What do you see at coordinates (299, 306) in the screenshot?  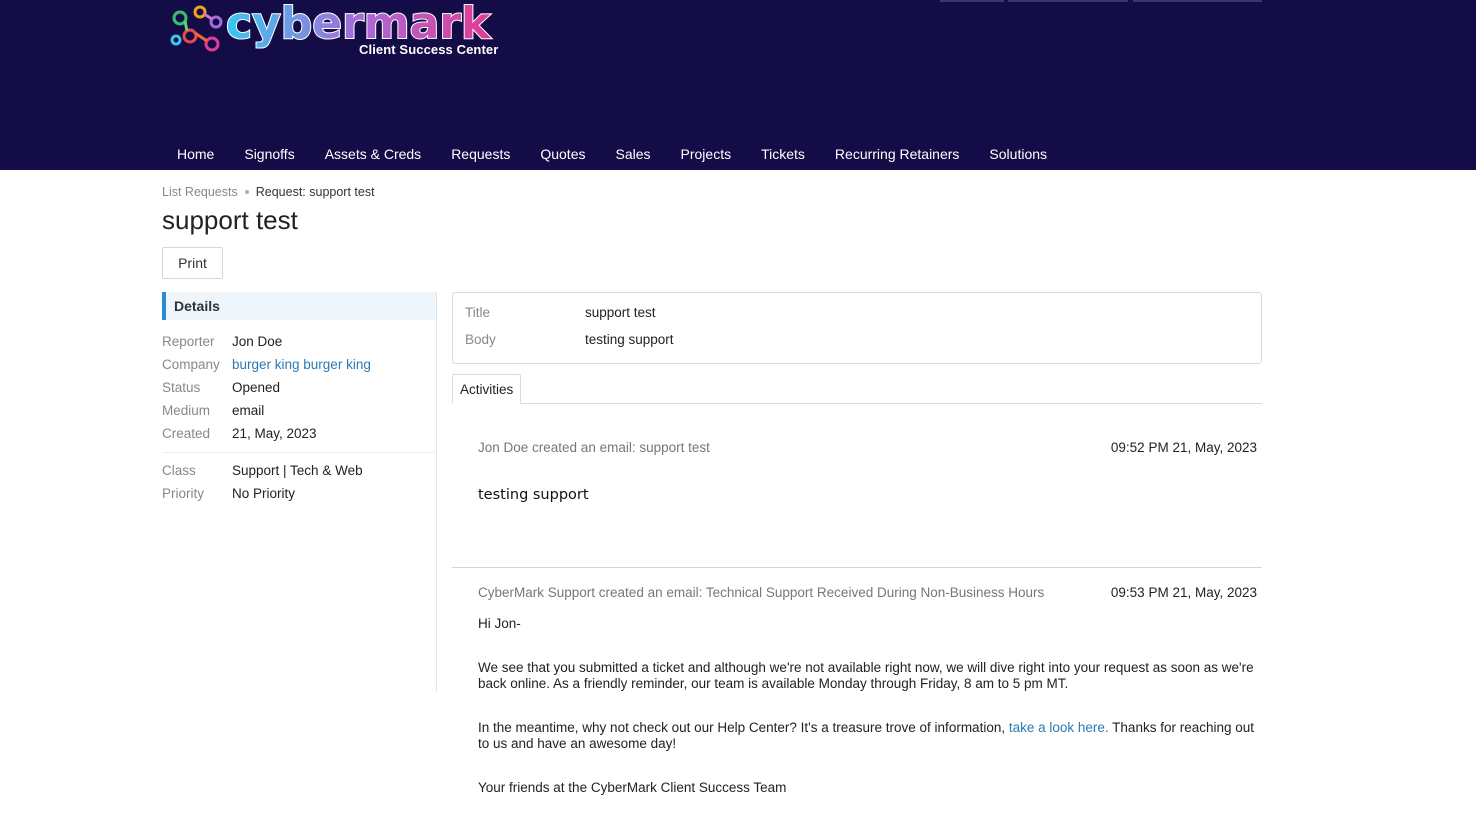 I see `details-heading: Details` at bounding box center [299, 306].